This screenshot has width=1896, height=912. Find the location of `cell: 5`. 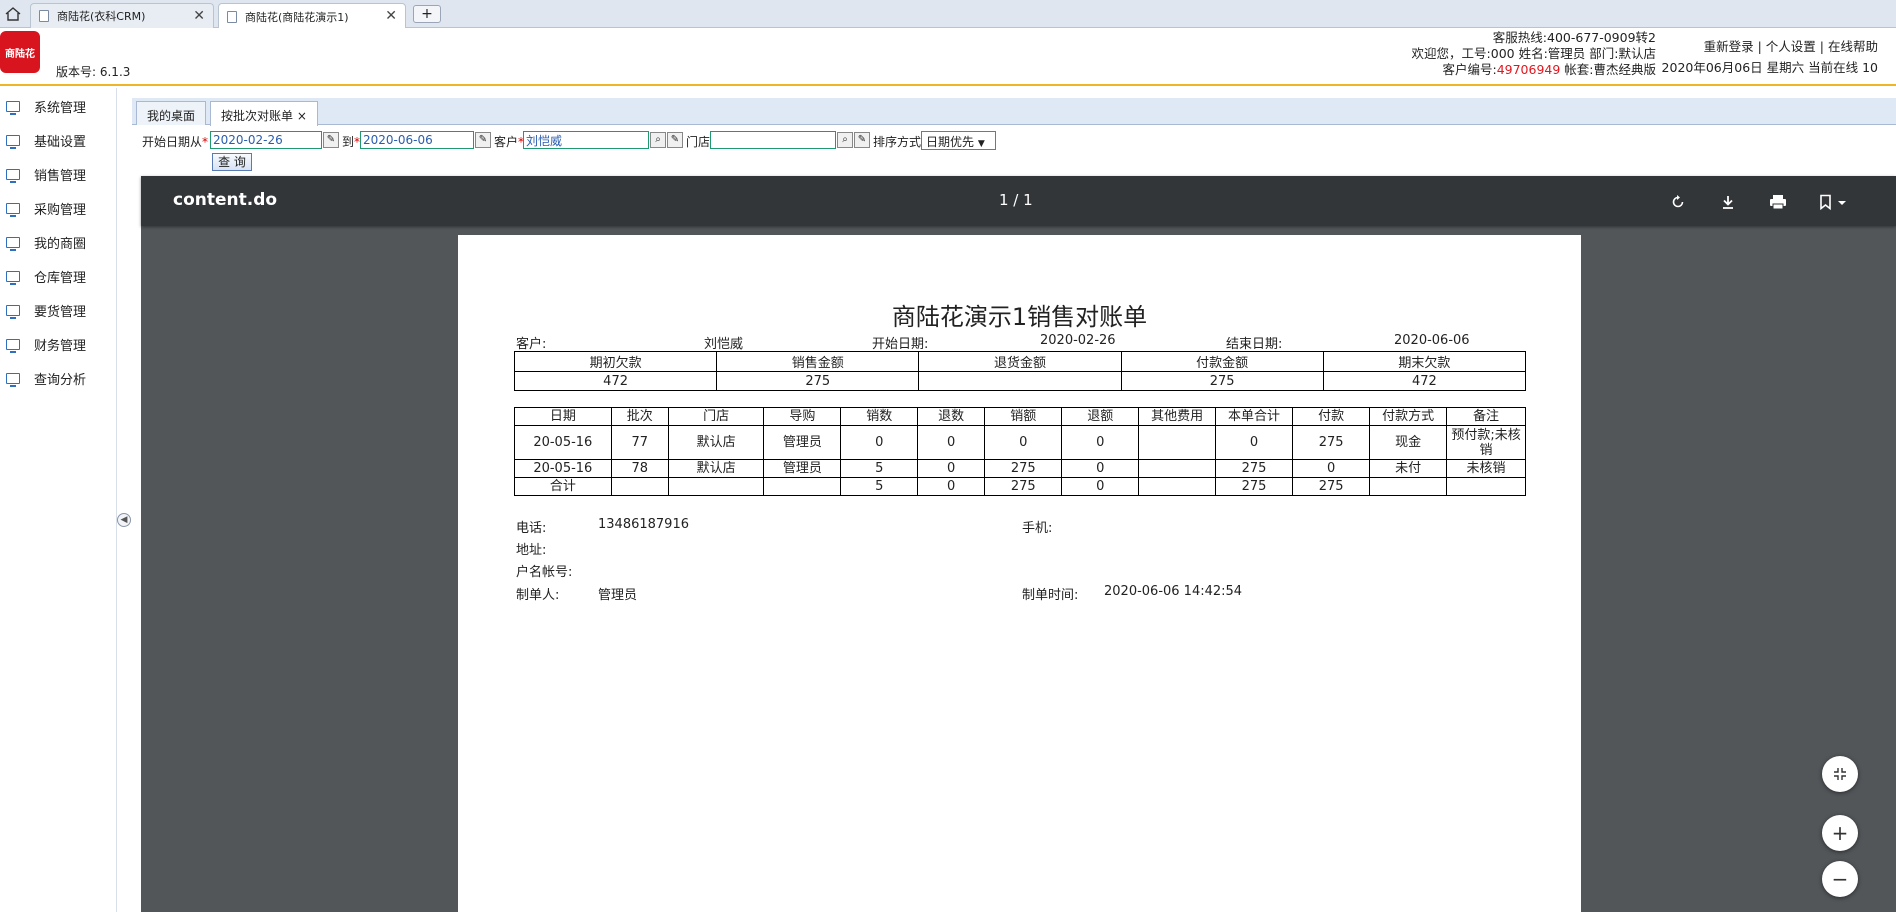

cell: 5 is located at coordinates (879, 468).